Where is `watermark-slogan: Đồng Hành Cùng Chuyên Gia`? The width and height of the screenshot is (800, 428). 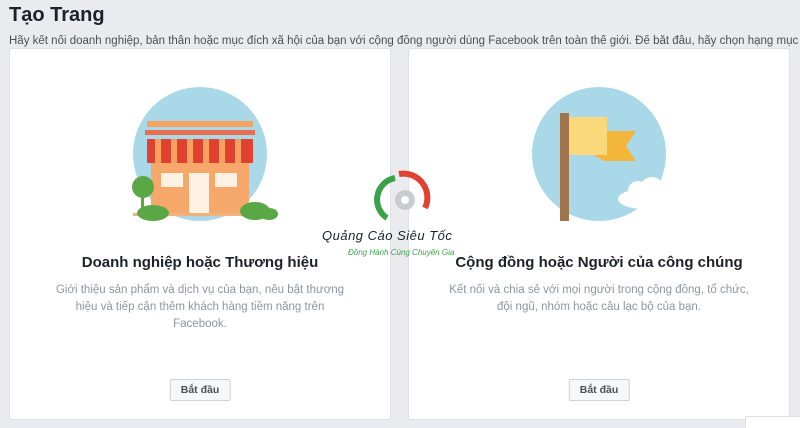
watermark-slogan: Đồng Hành Cùng Chuyên Gia is located at coordinates (401, 252).